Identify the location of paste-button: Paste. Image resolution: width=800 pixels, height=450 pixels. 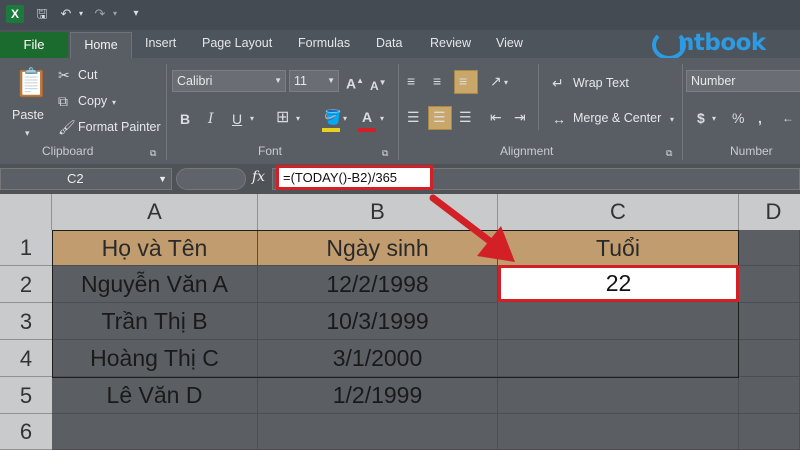
(28, 115).